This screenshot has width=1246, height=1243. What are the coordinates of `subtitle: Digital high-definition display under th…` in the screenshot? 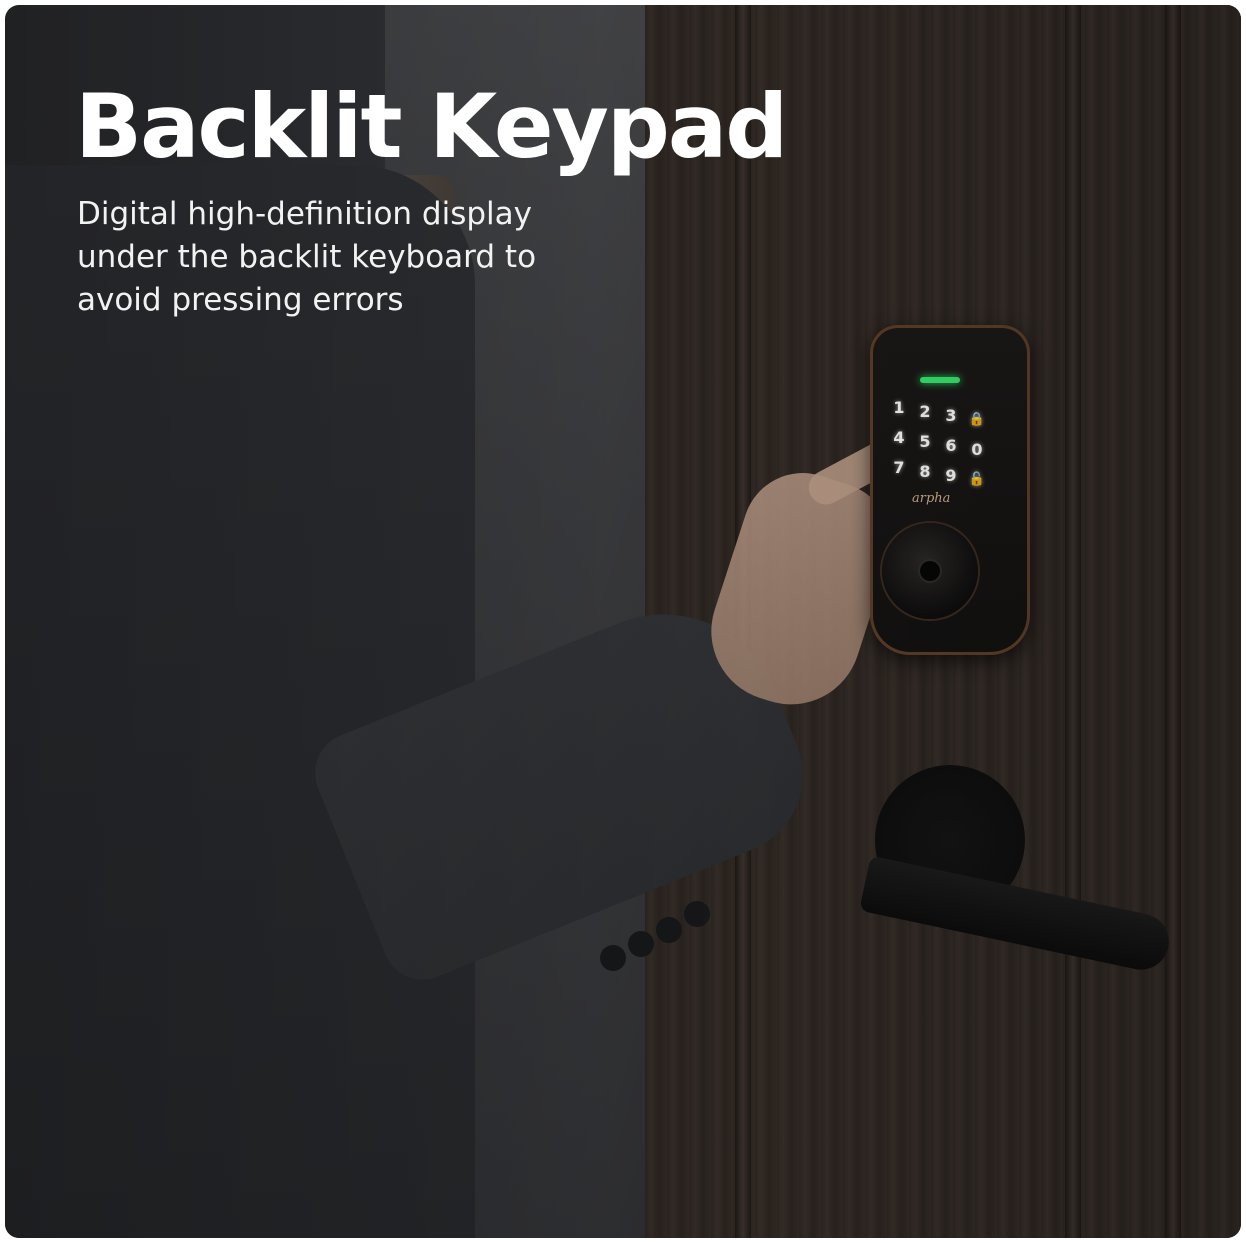 It's located at (307, 257).